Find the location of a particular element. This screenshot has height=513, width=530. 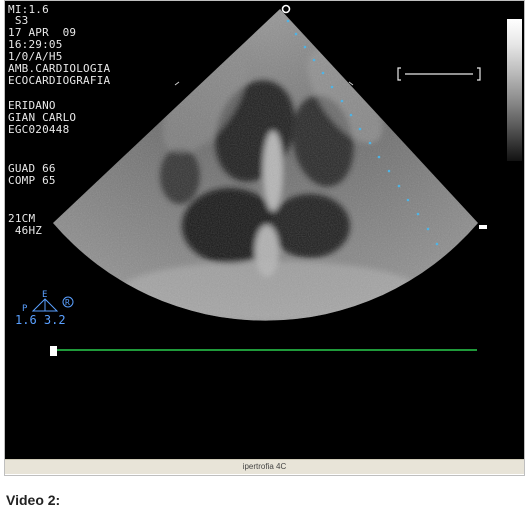

overlay-time: 16:29:05 is located at coordinates (35, 44).